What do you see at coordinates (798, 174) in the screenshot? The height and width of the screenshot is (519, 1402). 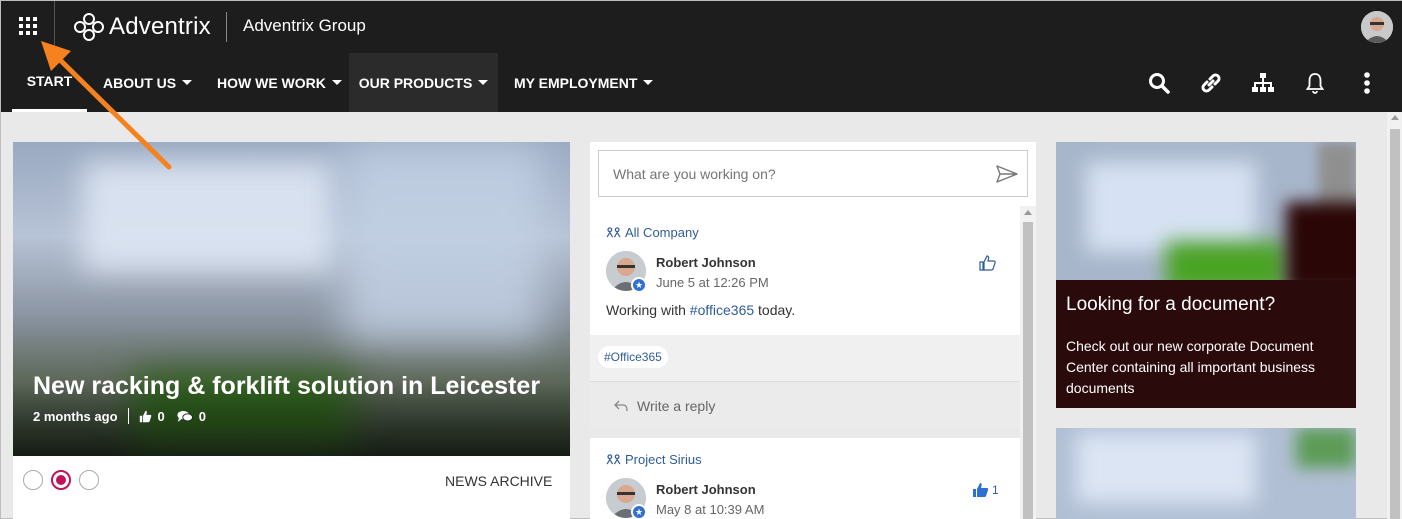 I see `post-input` at bounding box center [798, 174].